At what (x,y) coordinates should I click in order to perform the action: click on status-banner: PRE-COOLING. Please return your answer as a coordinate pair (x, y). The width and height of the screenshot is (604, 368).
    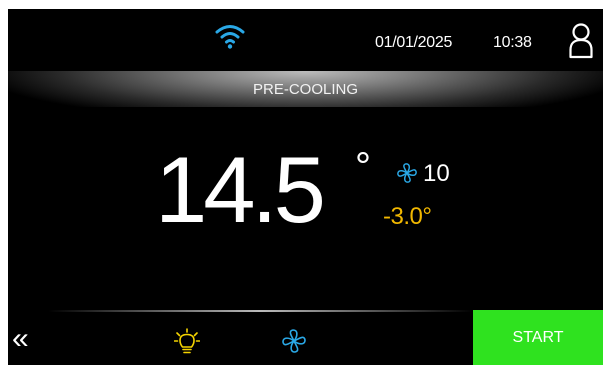
    Looking at the image, I should click on (305, 89).